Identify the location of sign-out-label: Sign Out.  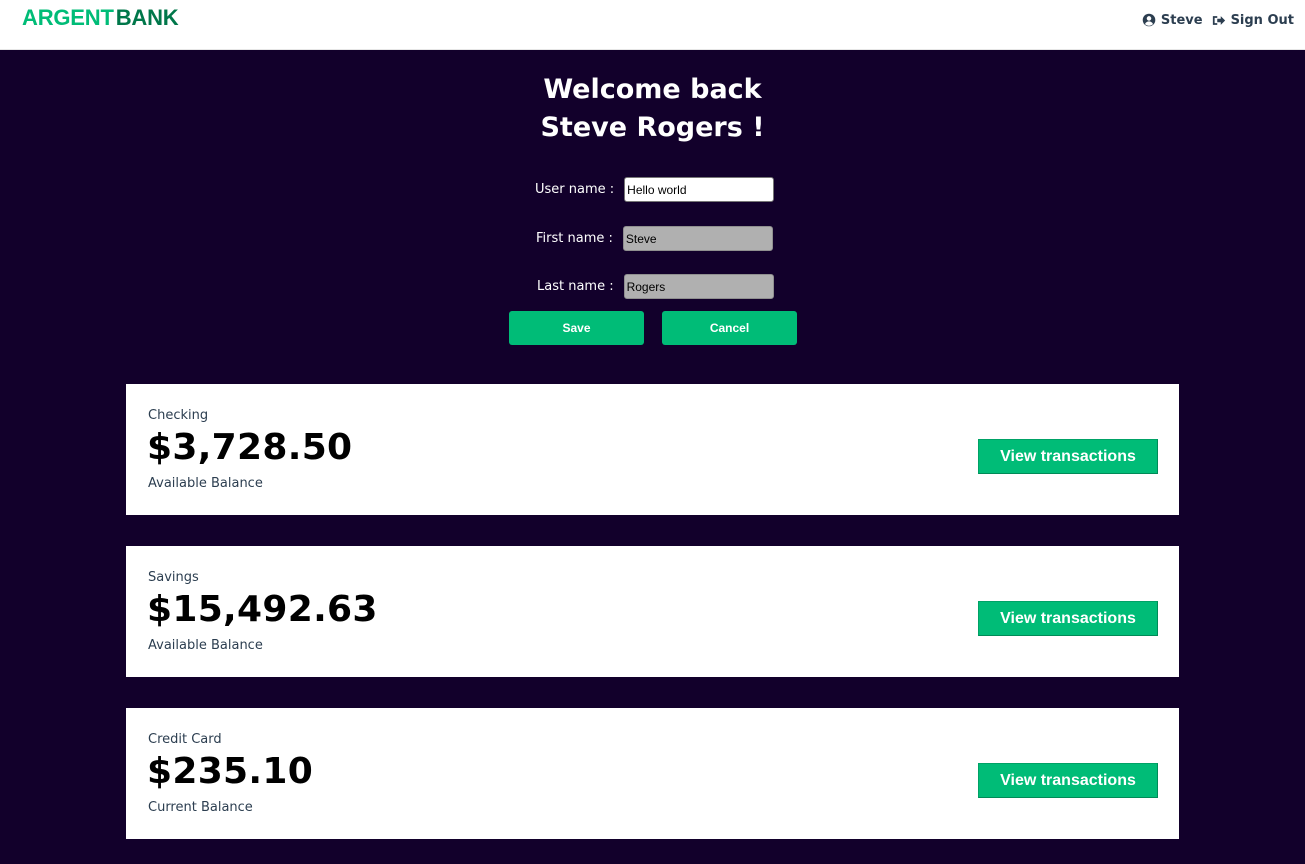
(1262, 20).